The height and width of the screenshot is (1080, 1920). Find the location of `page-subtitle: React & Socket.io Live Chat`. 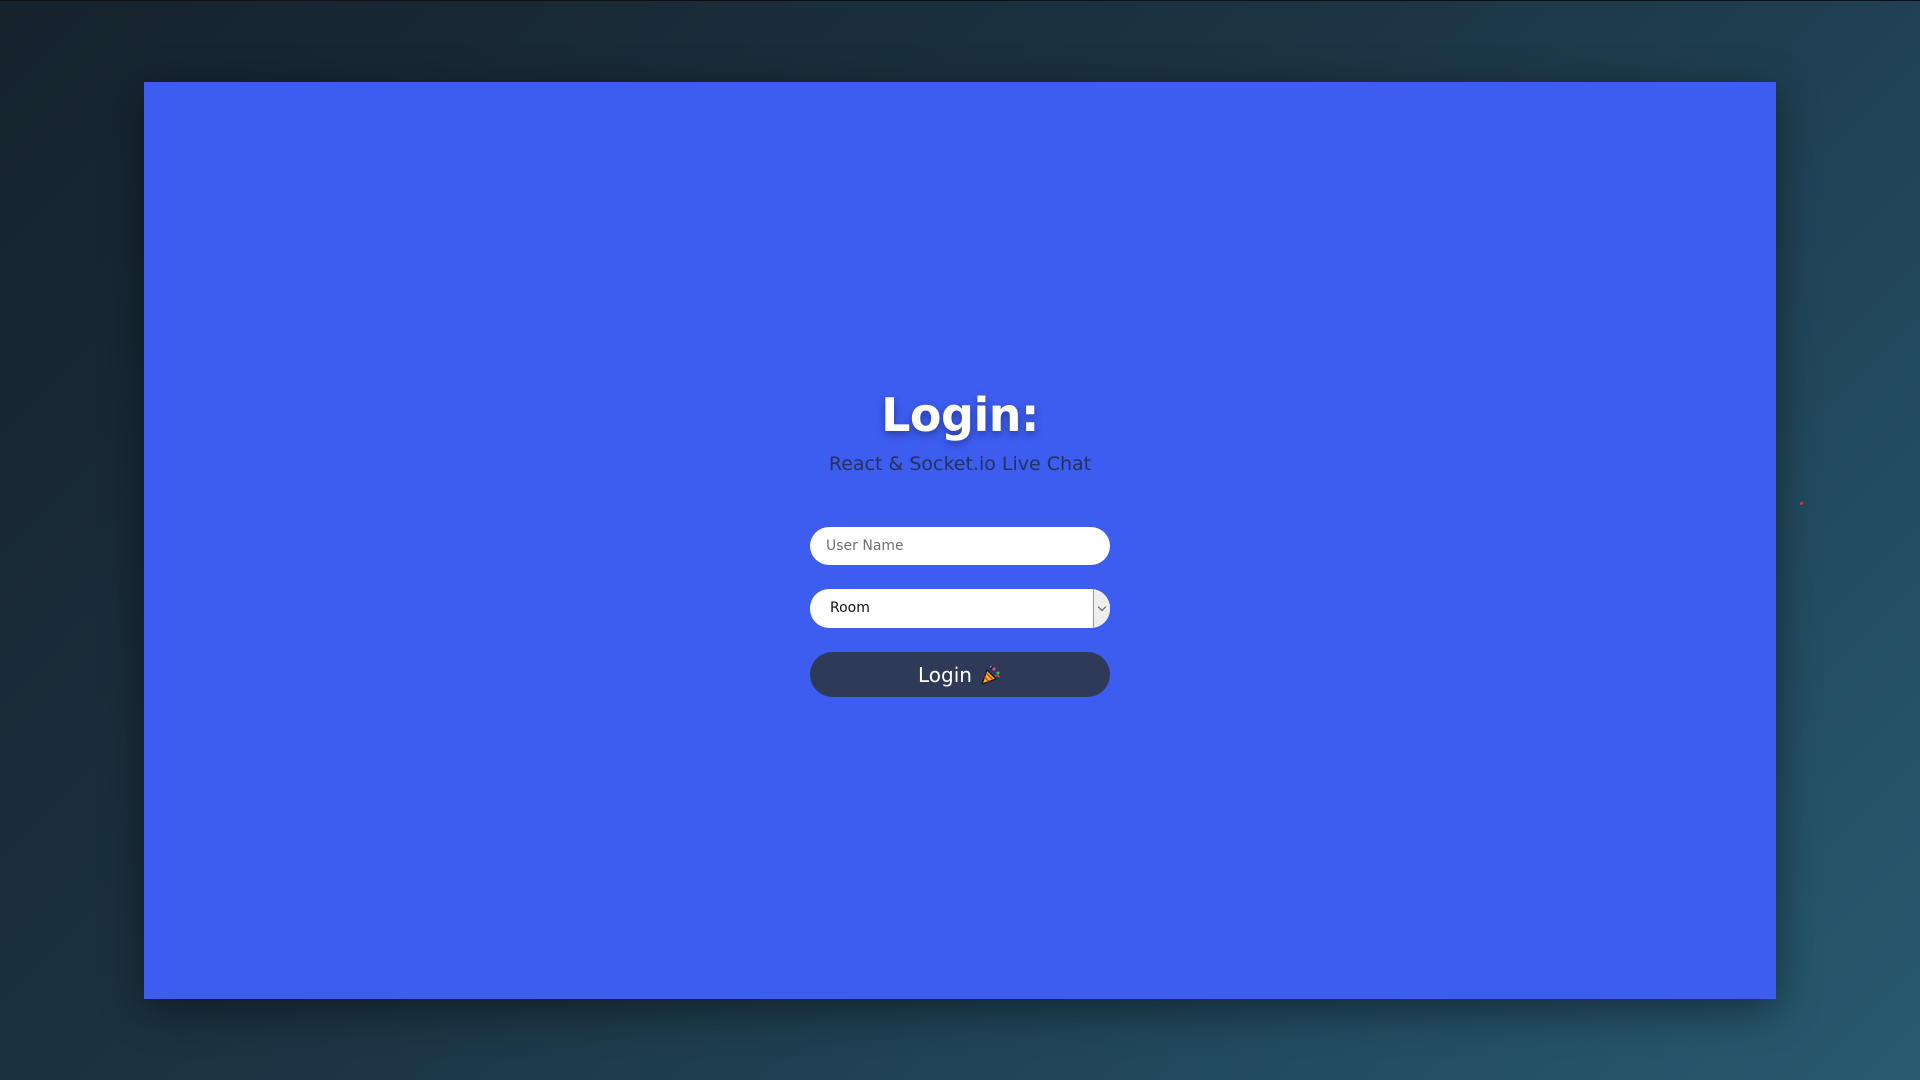

page-subtitle: React & Socket.io Live Chat is located at coordinates (960, 464).